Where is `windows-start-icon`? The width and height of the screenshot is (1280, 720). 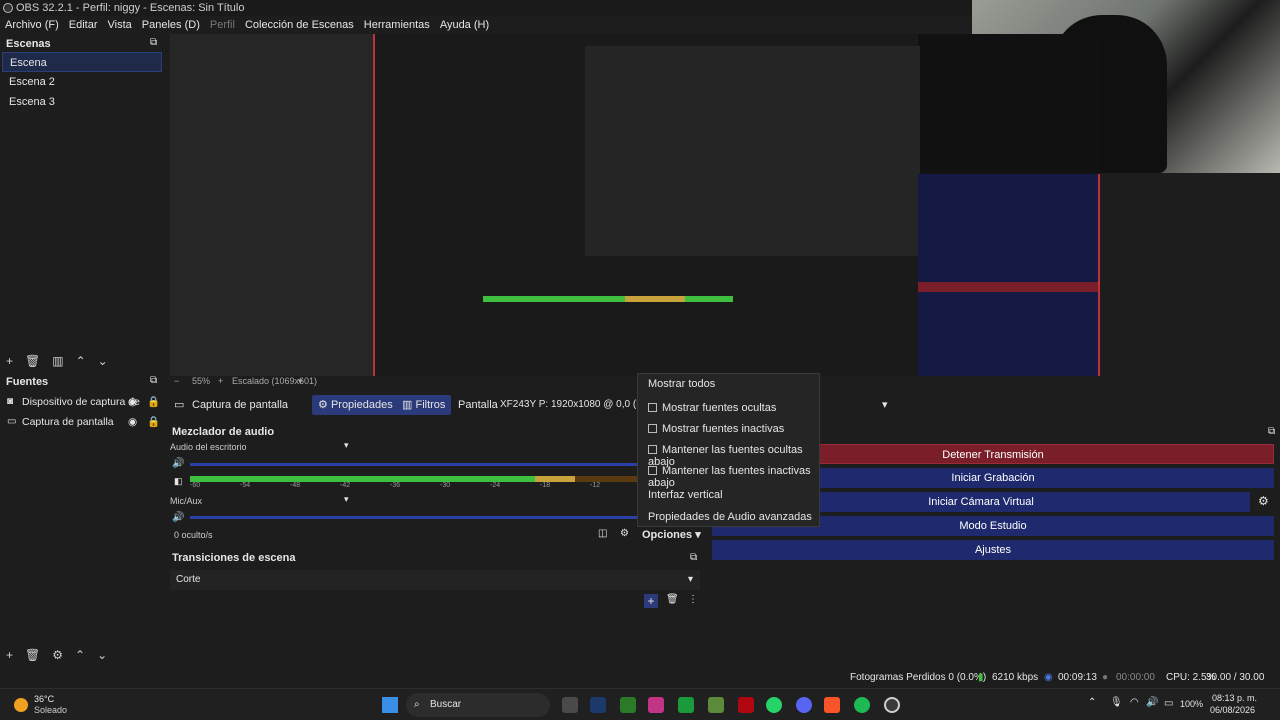 windows-start-icon is located at coordinates (390, 705).